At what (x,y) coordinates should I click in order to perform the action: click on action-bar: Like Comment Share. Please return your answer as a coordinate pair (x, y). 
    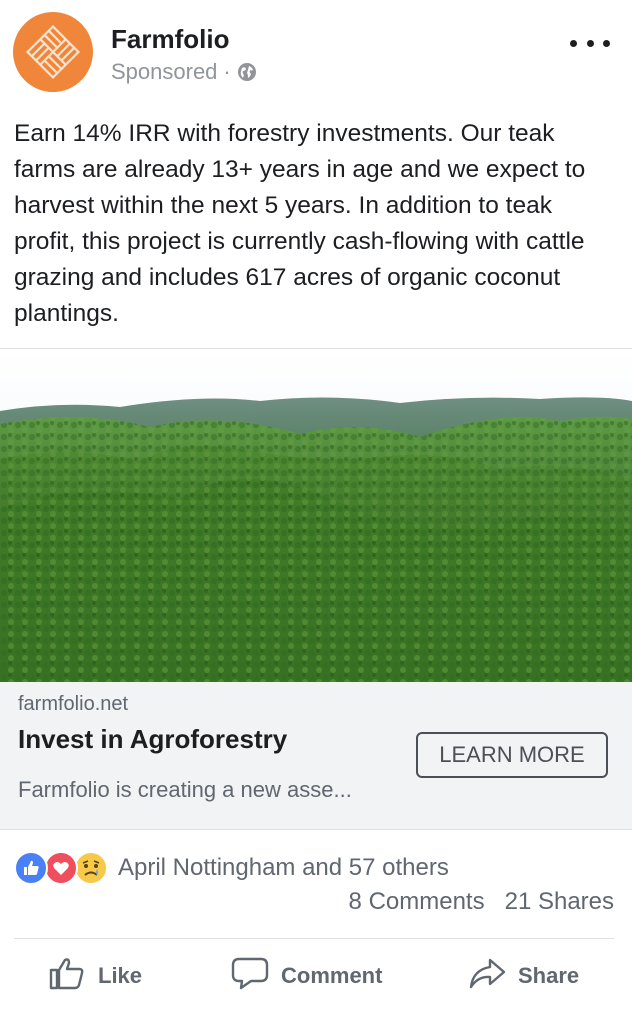
    Looking at the image, I should click on (316, 976).